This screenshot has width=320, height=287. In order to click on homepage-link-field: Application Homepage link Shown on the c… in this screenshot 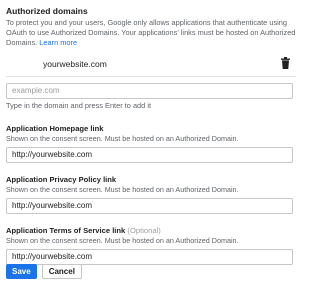, I will do `click(151, 143)`.